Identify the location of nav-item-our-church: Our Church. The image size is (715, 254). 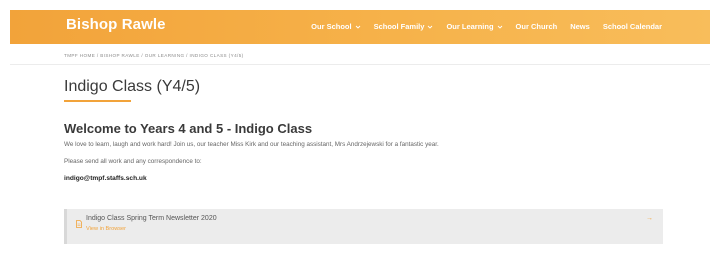
(537, 26).